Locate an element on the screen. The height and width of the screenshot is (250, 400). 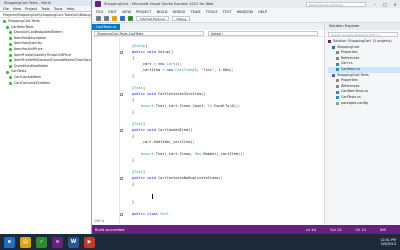
status-bar: Build succeeded Ln 44 Col 13 Ch 13 INS is located at coordinates (246, 229).